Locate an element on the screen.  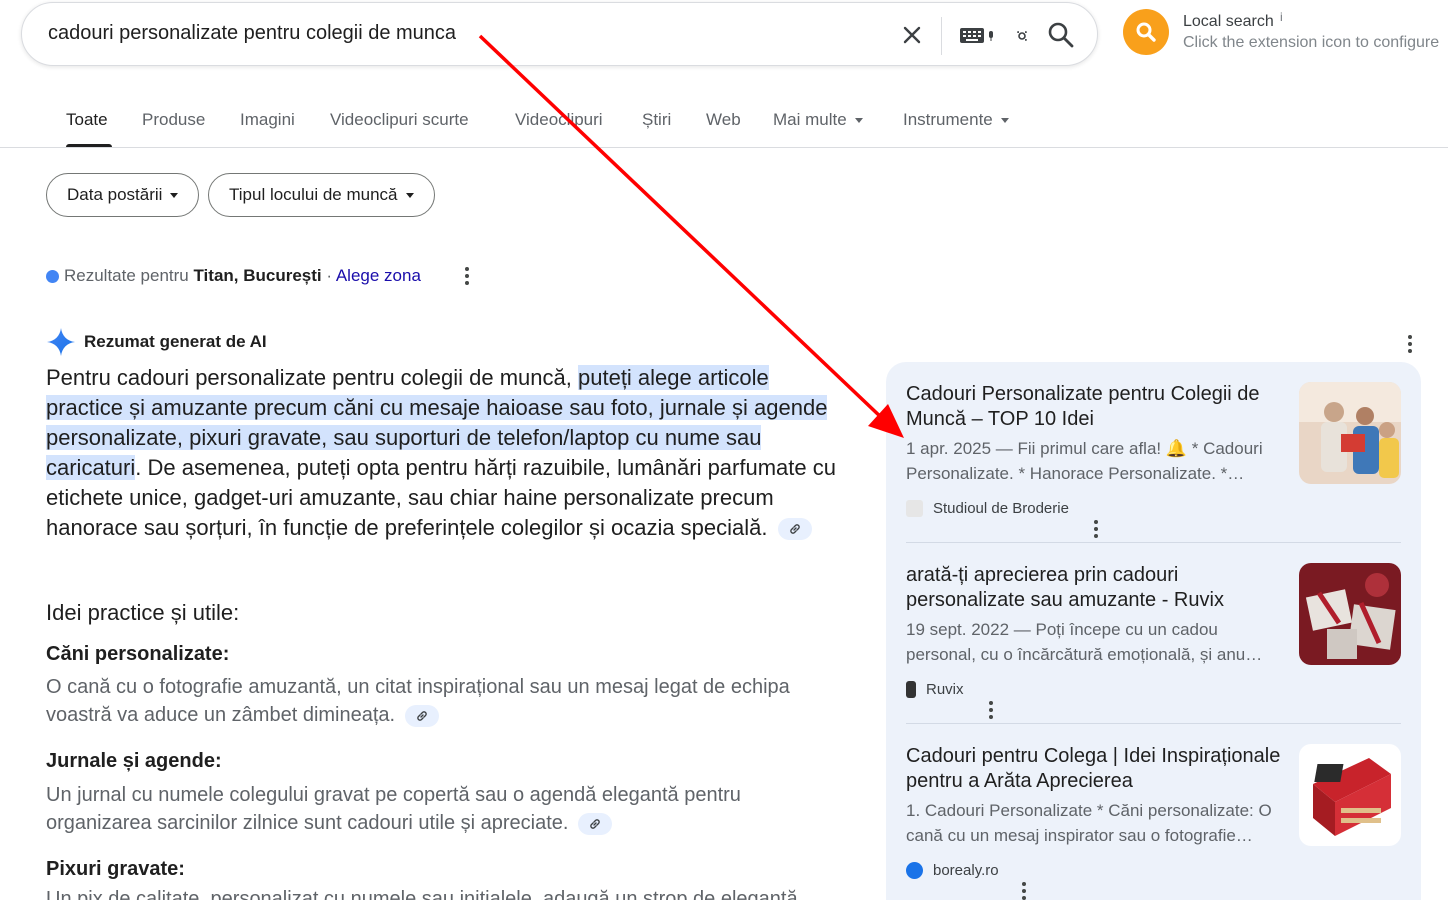
filter-tipul-locului: Tipul locului de muncă is located at coordinates (321, 195).